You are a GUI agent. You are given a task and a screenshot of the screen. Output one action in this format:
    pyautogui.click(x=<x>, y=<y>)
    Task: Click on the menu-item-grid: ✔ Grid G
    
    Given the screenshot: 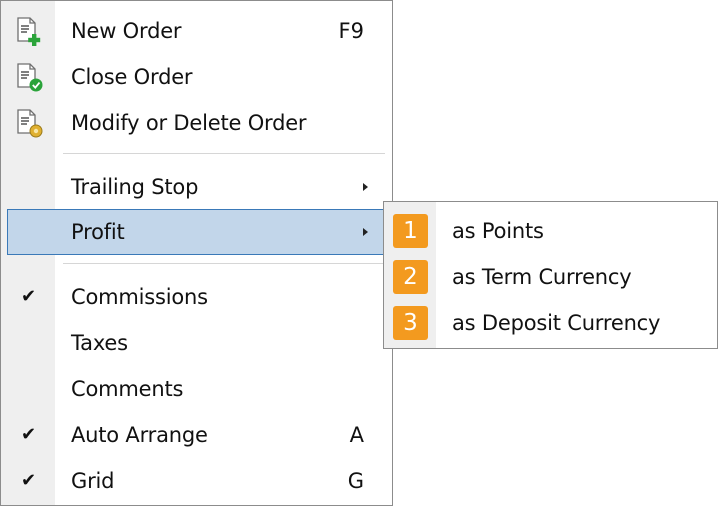 What is the action you would take?
    pyautogui.click(x=196, y=481)
    